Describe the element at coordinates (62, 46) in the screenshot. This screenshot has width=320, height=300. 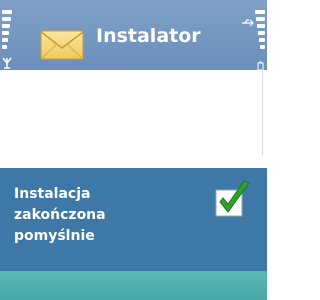
I see `envelope-icon` at that location.